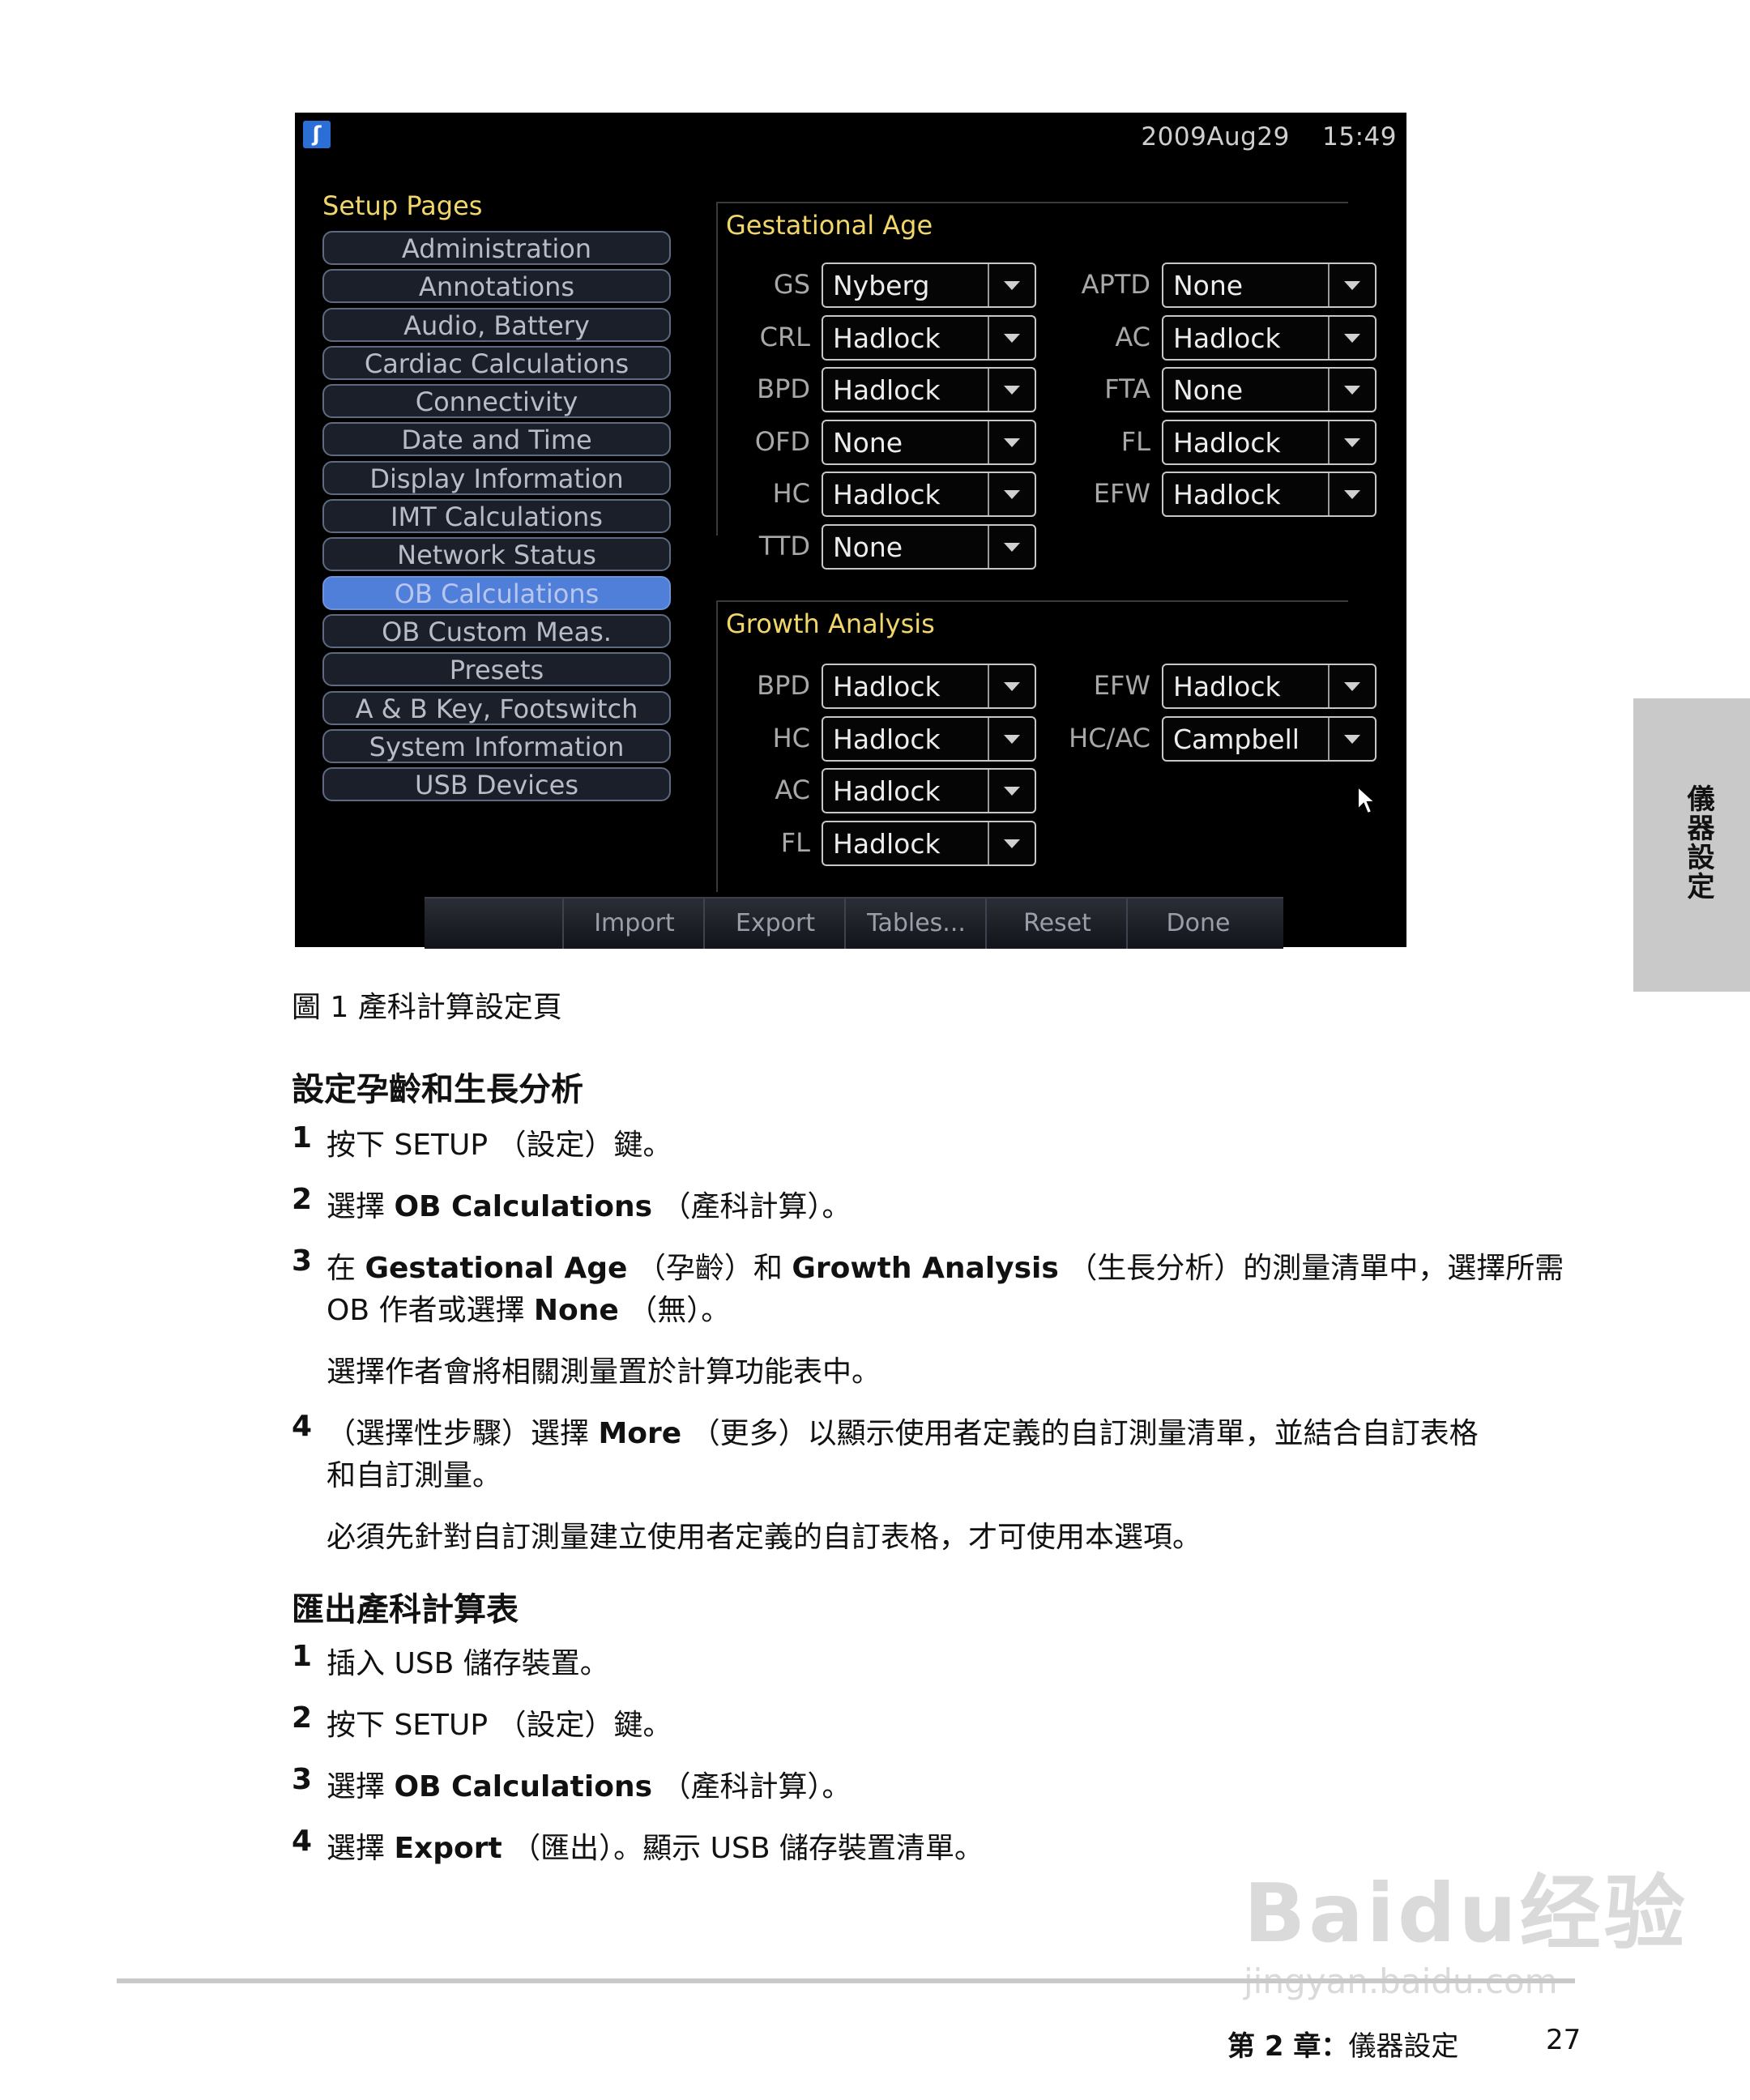 The height and width of the screenshot is (2100, 1750). I want to click on nav-item-connectivity: Connectivity, so click(496, 401).